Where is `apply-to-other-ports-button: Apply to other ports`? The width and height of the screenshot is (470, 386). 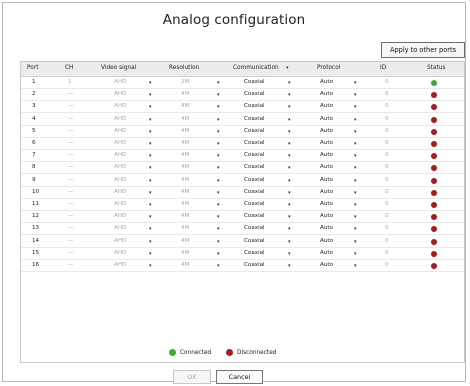 apply-to-other-ports-button: Apply to other ports is located at coordinates (423, 50).